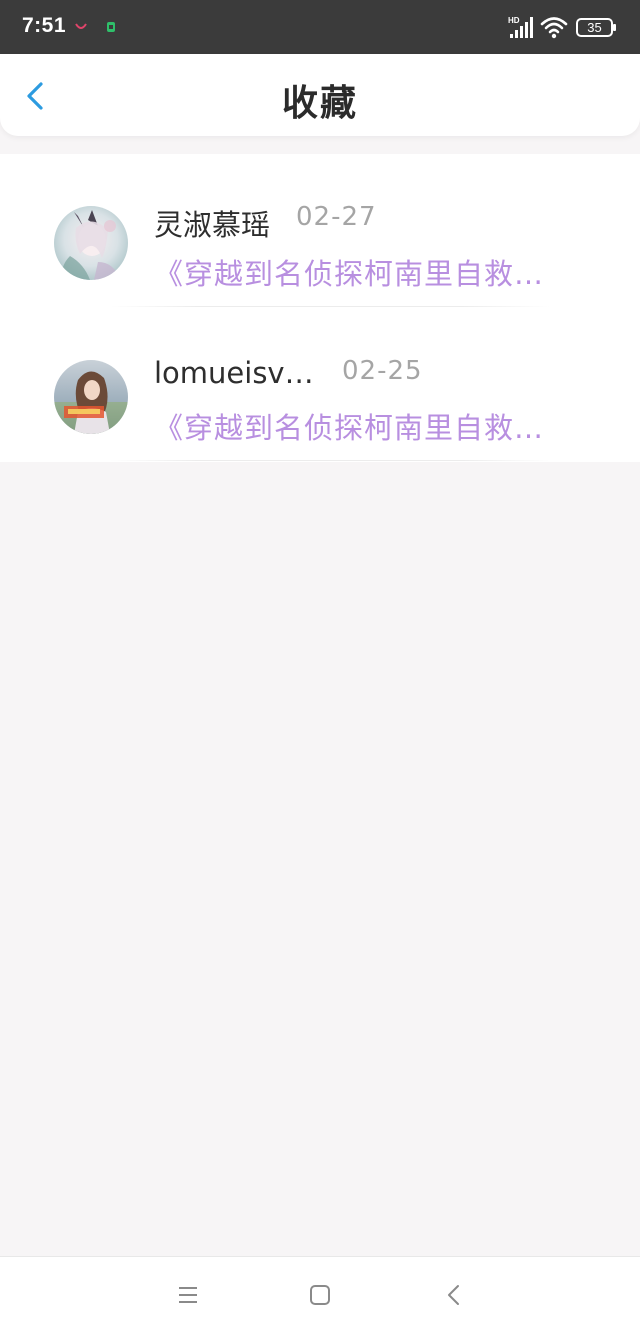 This screenshot has width=640, height=1333. Describe the element at coordinates (320, 27) in the screenshot. I see `status-bar: 7:51 HD 35` at that location.